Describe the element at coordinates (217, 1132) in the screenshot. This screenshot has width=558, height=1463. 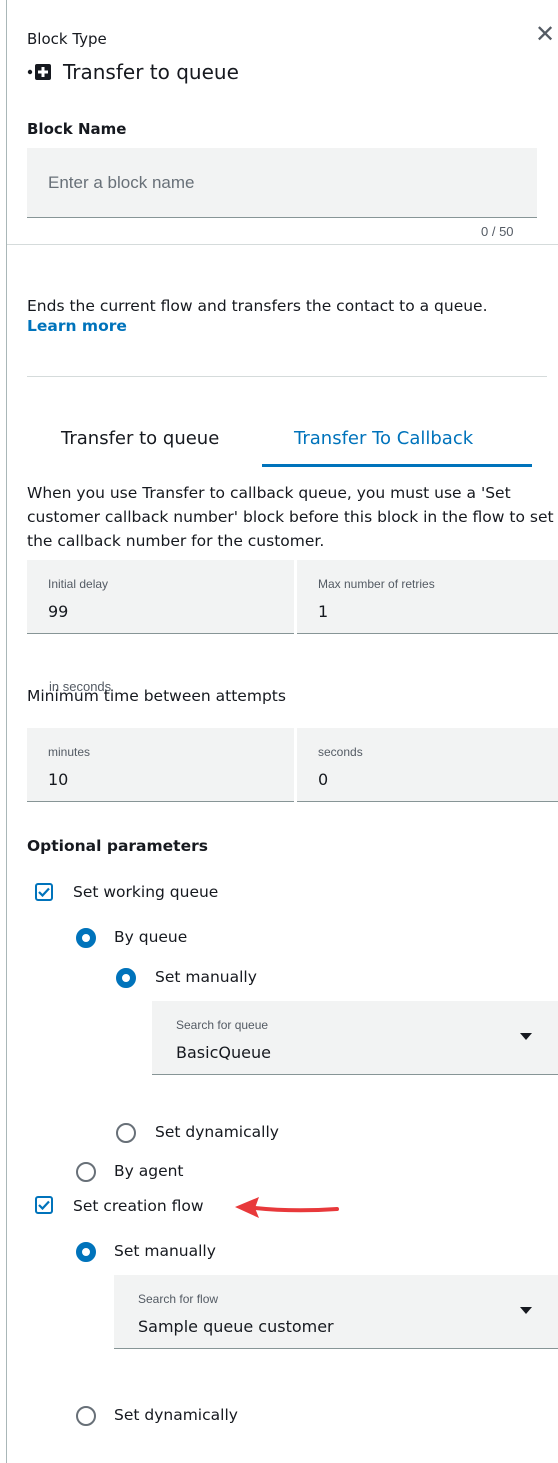
I see `queue-set-dynamically-label: Set dynamically` at that location.